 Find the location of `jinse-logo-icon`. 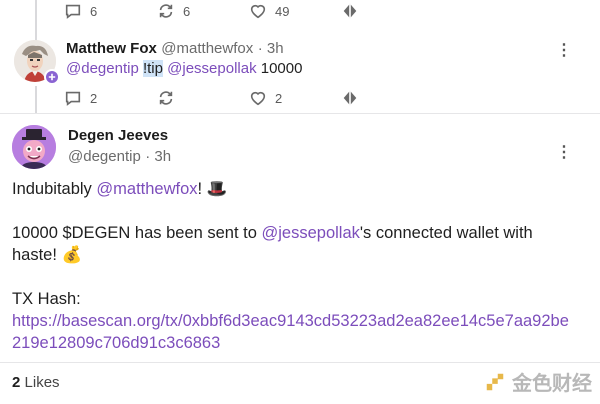

jinse-logo-icon is located at coordinates (495, 381).